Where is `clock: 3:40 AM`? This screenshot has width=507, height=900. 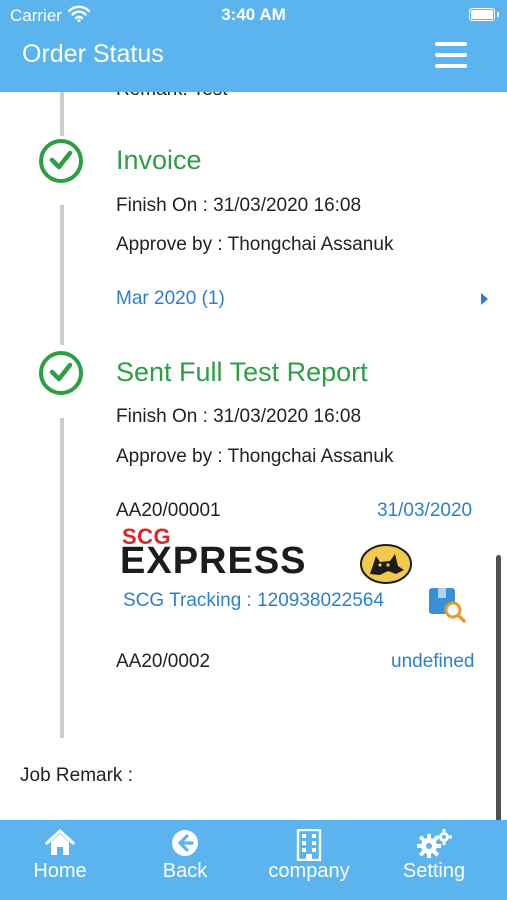 clock: 3:40 AM is located at coordinates (253, 14).